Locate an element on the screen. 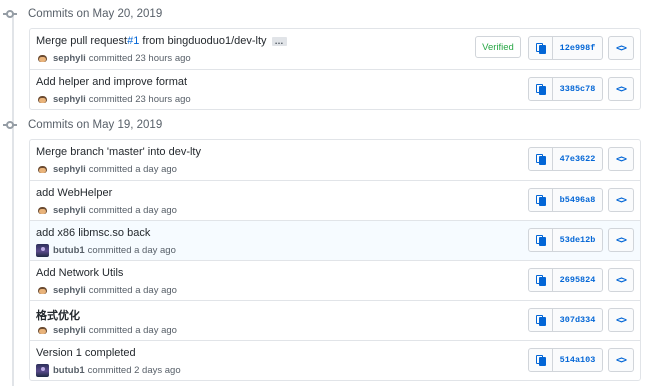 The image size is (650, 386). commit-message: Merge branch 'master' into dev-lty is located at coordinates (118, 152).